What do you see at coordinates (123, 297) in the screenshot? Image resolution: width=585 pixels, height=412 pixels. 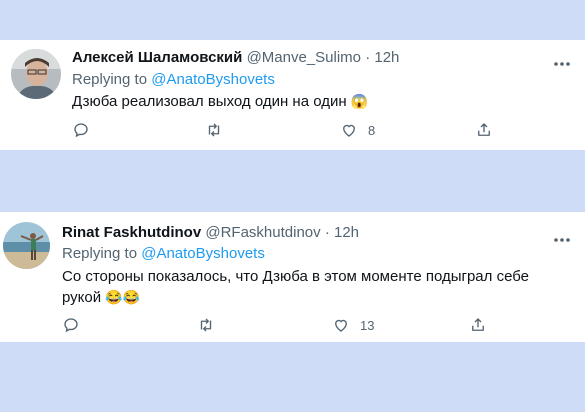 I see `tweet-emoji: 😂😂` at bounding box center [123, 297].